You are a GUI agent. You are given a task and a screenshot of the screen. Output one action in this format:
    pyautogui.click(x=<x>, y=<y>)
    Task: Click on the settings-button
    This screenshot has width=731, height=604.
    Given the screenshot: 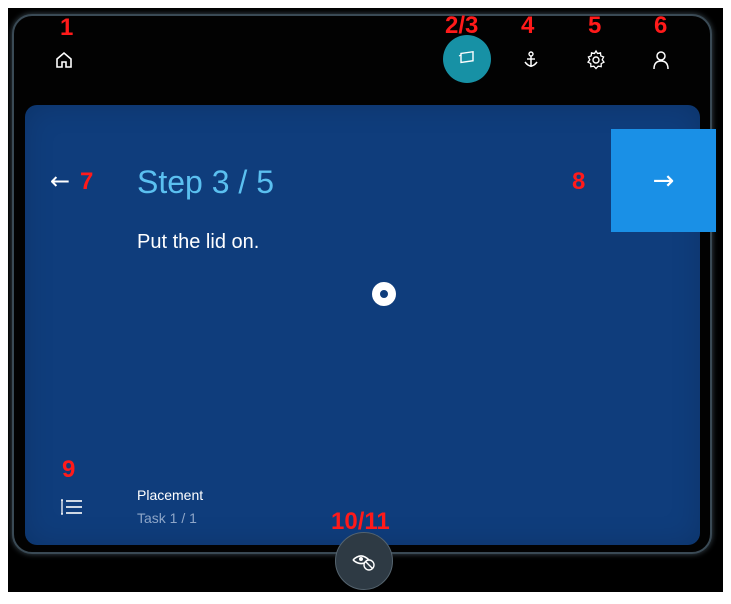 What is the action you would take?
    pyautogui.click(x=596, y=60)
    